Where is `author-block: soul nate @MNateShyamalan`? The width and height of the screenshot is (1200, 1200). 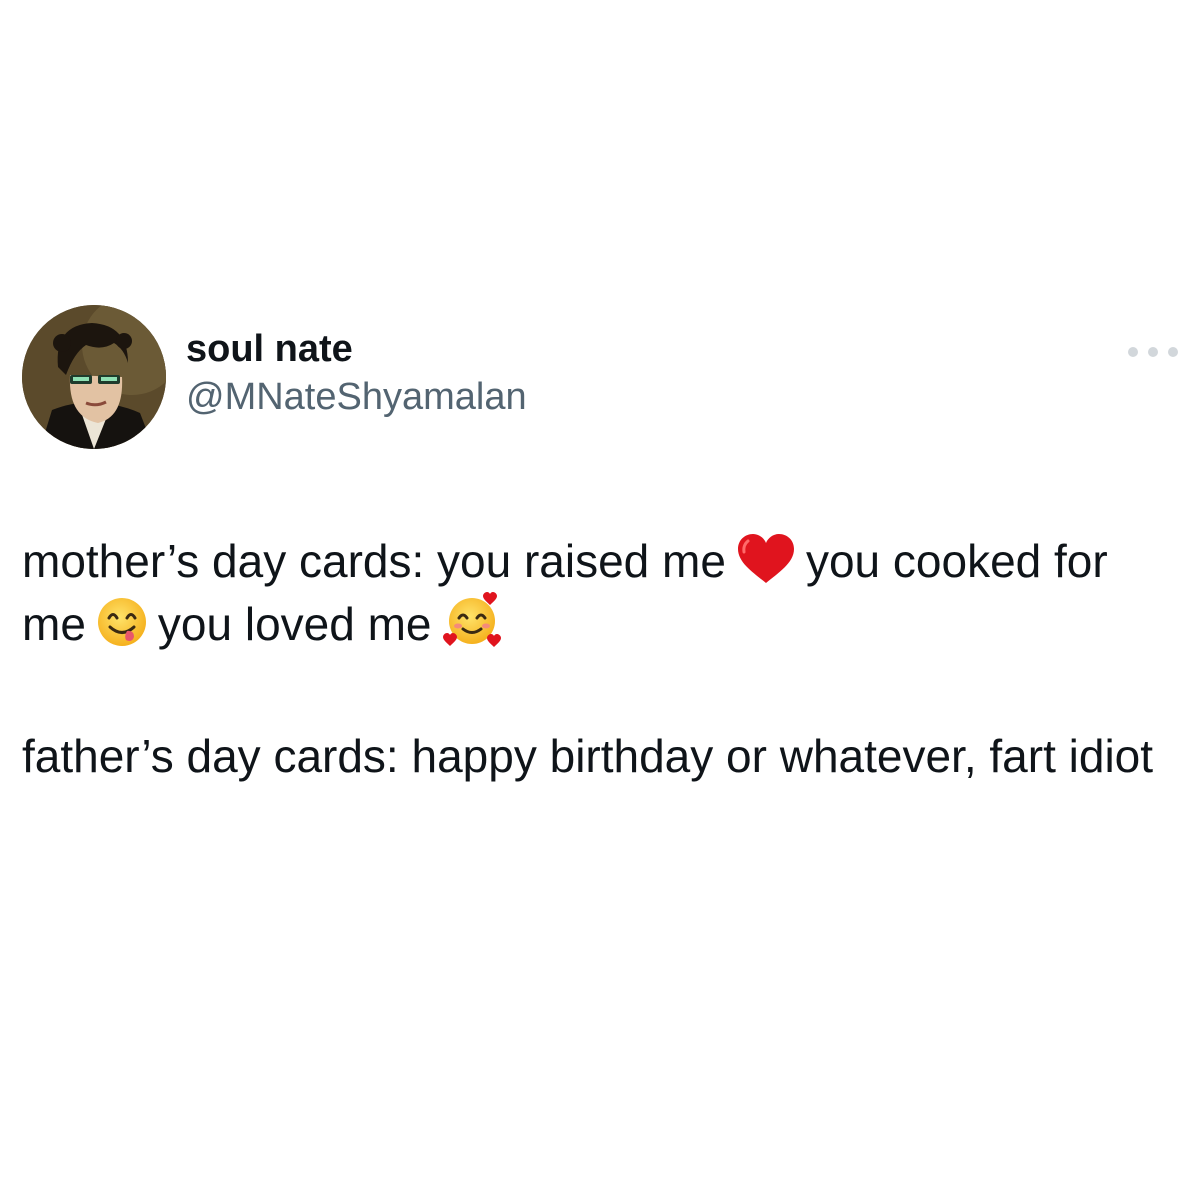
author-block: soul nate @MNateShyamalan is located at coordinates (356, 373).